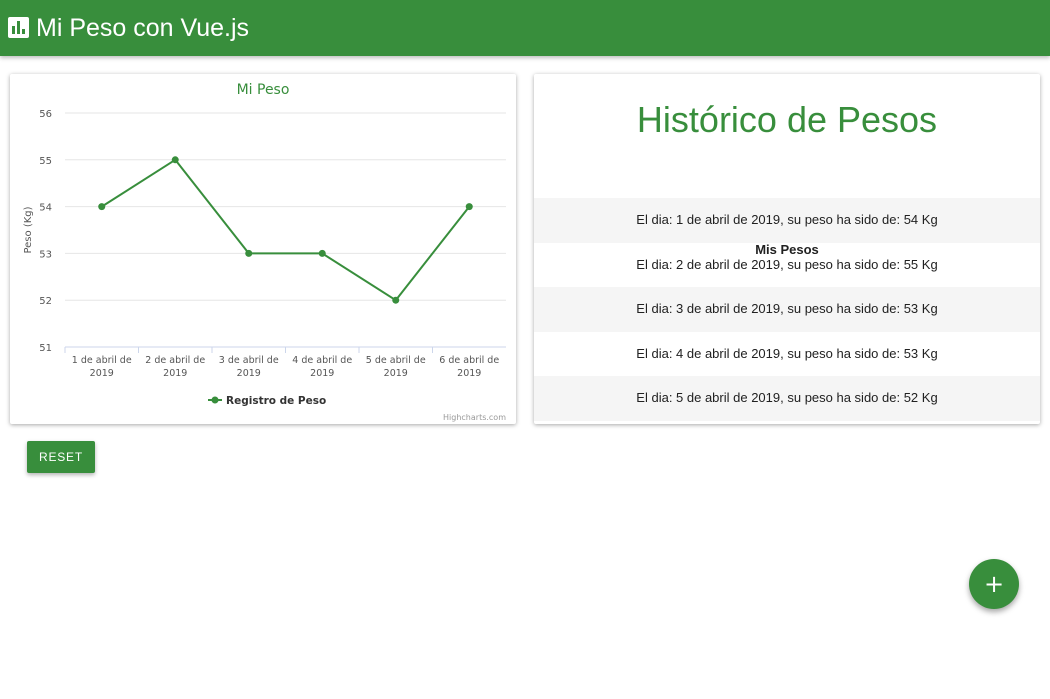 Image resolution: width=1050 pixels, height=699 pixels. Describe the element at coordinates (45, 348) in the screenshot. I see `y-tick-label: 51` at that location.